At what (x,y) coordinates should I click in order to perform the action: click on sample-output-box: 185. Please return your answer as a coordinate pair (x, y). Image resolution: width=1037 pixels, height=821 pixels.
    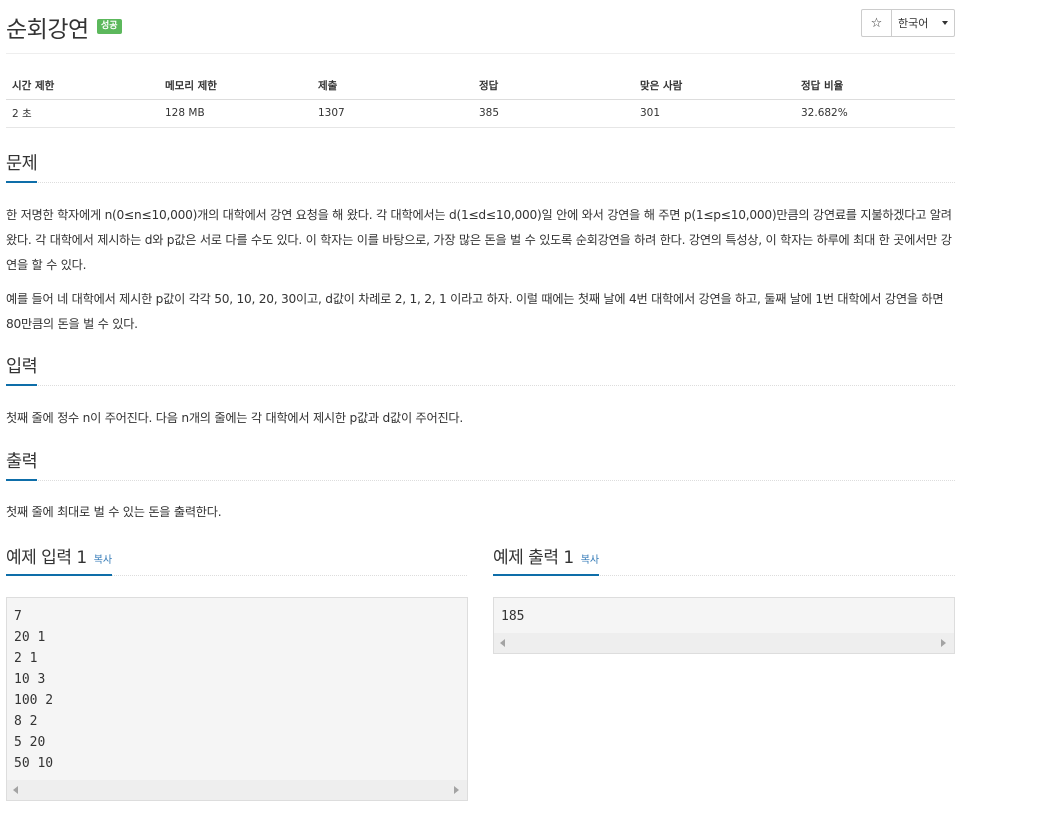
    Looking at the image, I should click on (724, 625).